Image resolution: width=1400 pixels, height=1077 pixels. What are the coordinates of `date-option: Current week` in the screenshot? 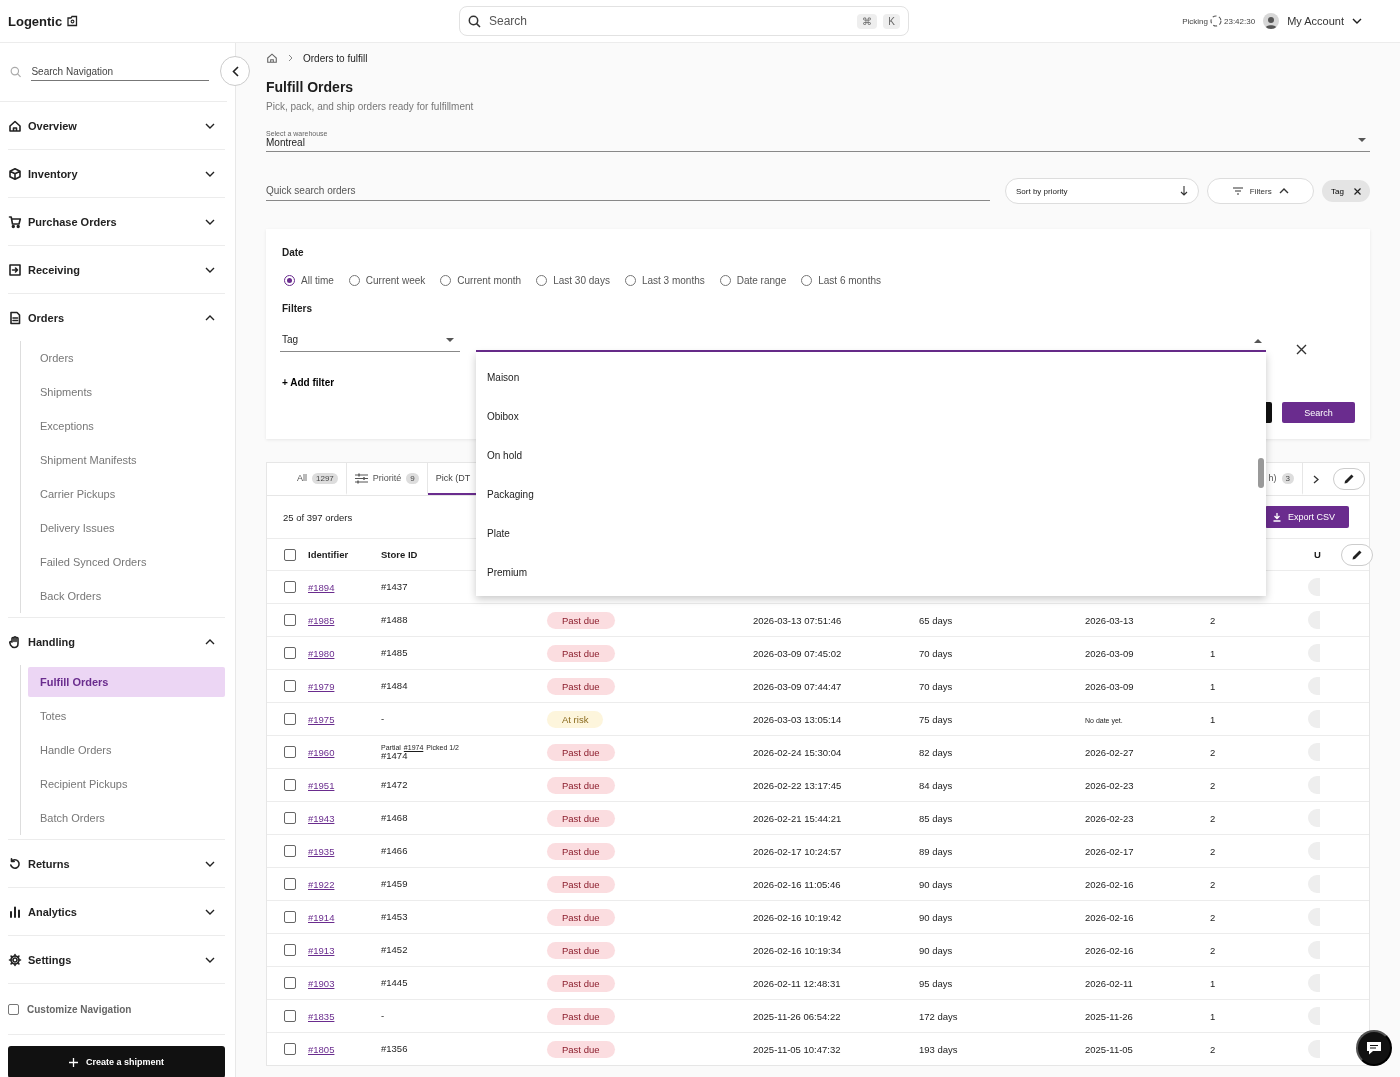 It's located at (387, 280).